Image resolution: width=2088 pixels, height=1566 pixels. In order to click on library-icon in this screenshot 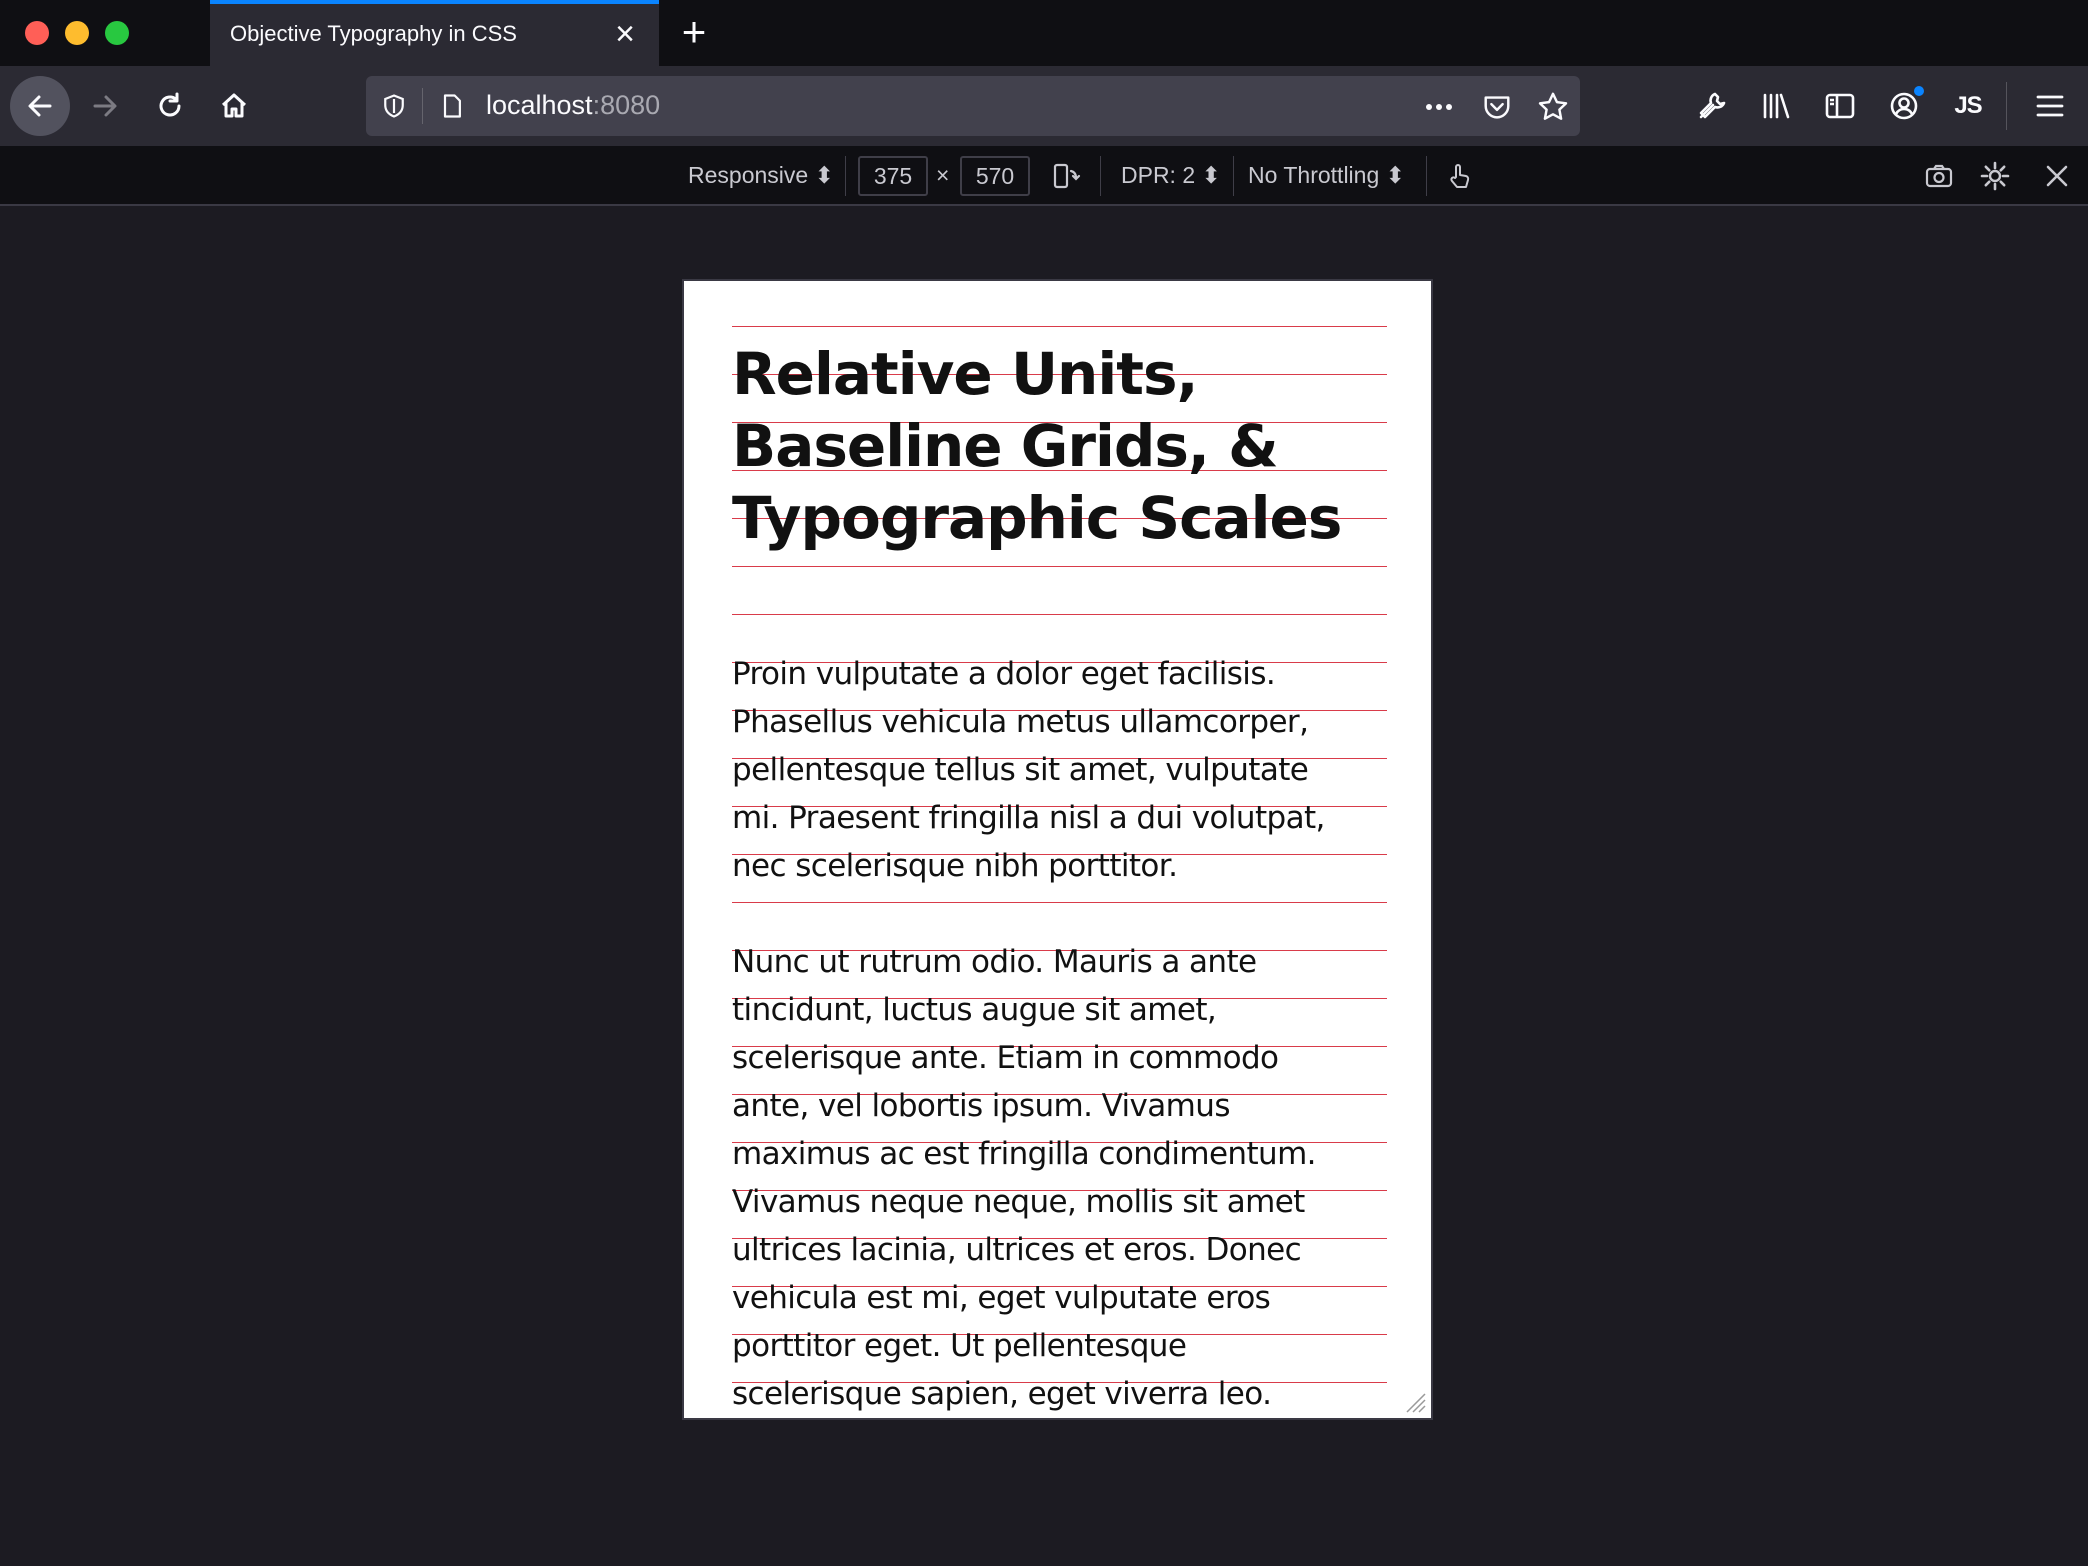, I will do `click(1776, 106)`.